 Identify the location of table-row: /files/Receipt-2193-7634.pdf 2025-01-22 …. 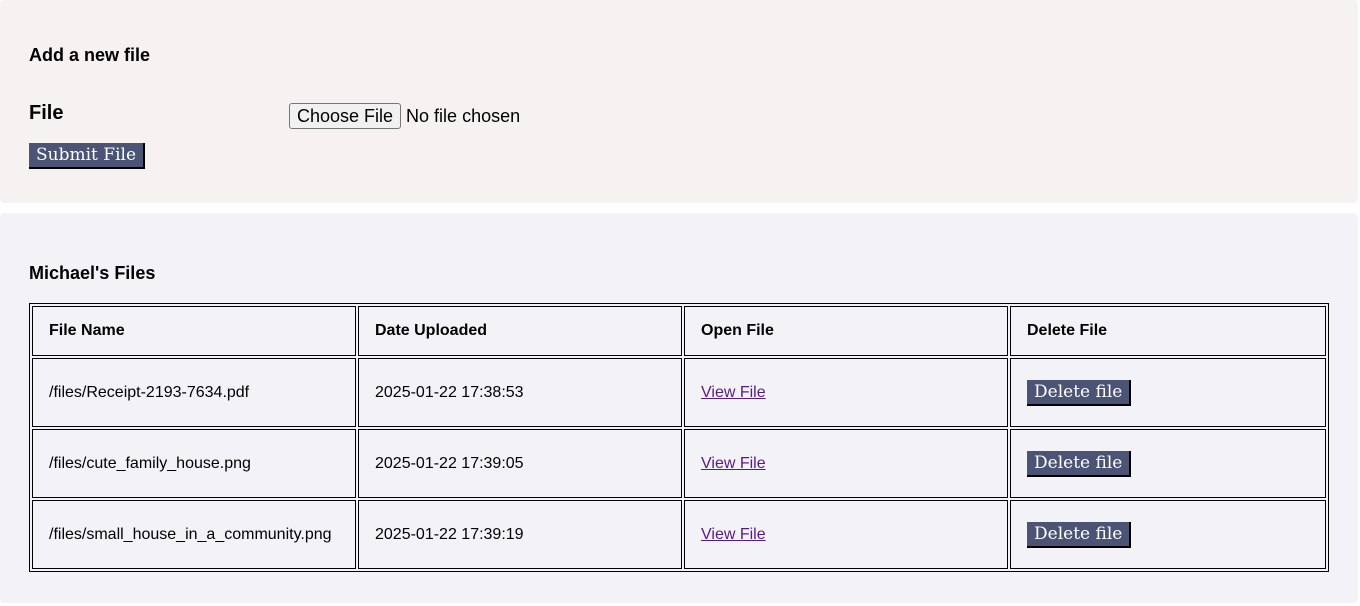
(679, 392).